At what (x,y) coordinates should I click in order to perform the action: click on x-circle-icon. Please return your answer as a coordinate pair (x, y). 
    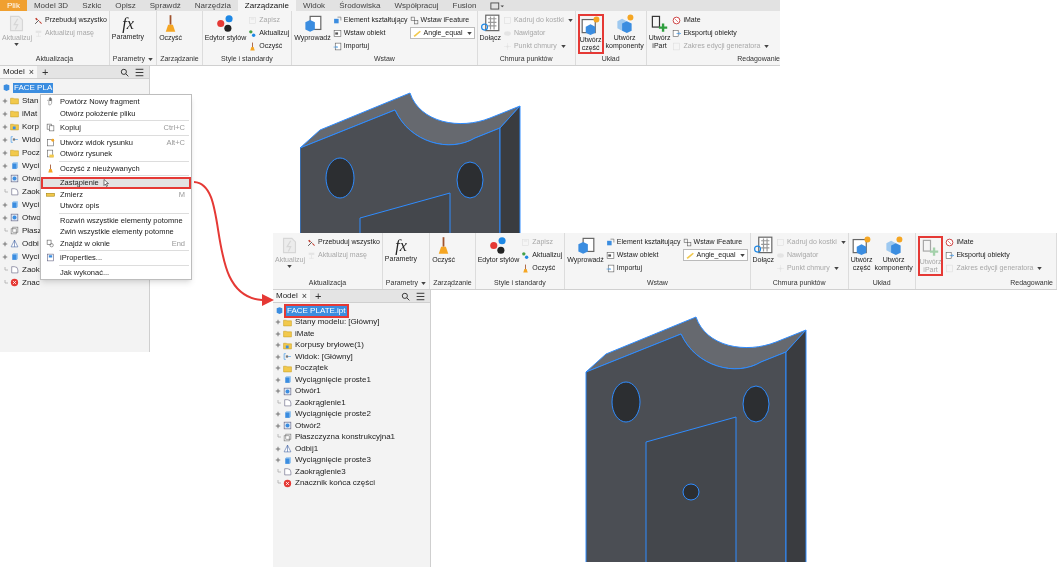
    Looking at the image, I should click on (287, 483).